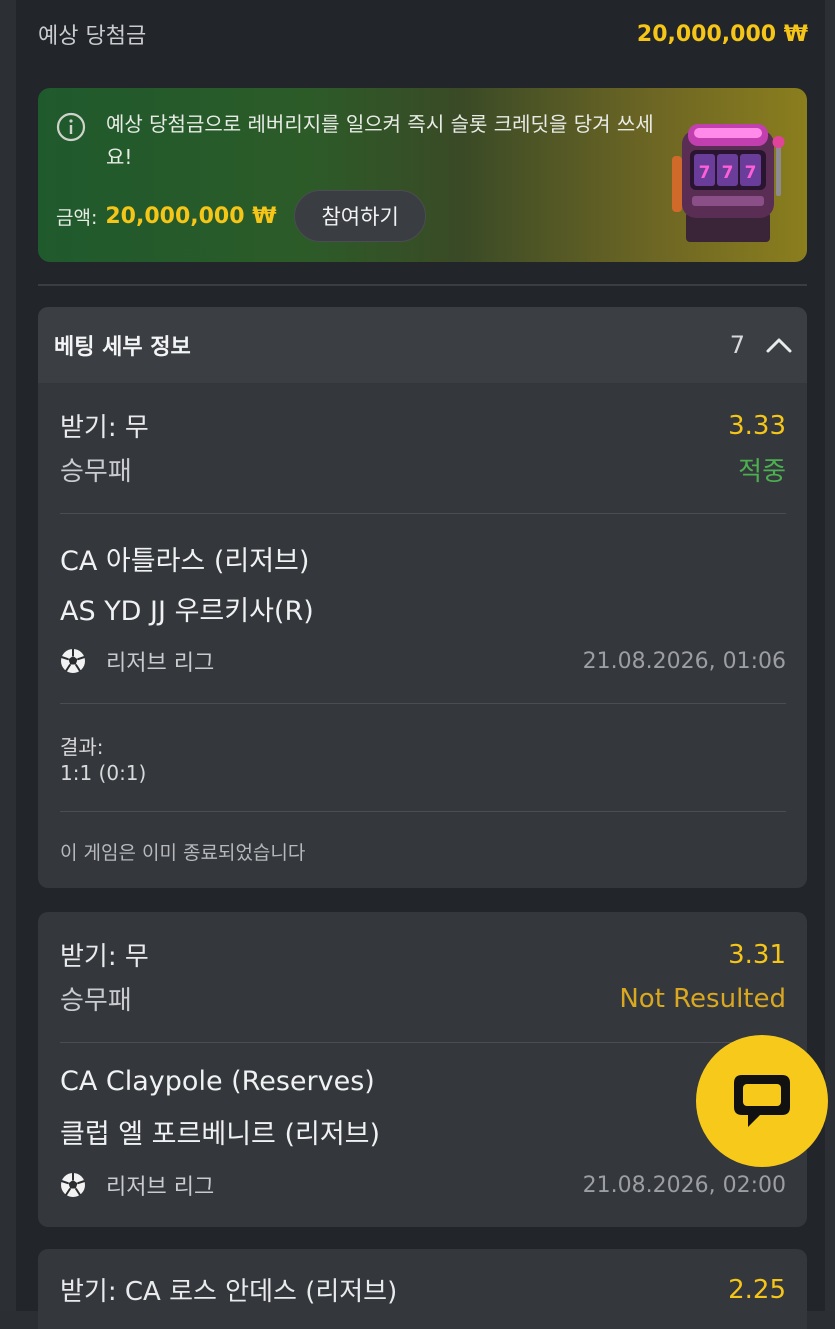  I want to click on chat-bubble-icon, so click(762, 1101).